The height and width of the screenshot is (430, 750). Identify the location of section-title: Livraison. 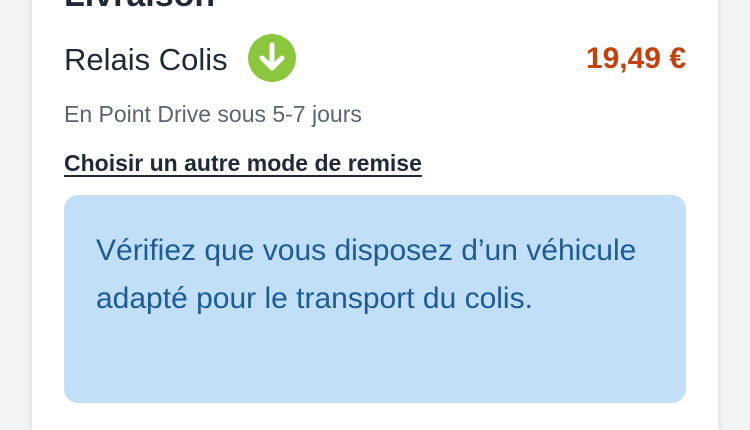
(139, 6).